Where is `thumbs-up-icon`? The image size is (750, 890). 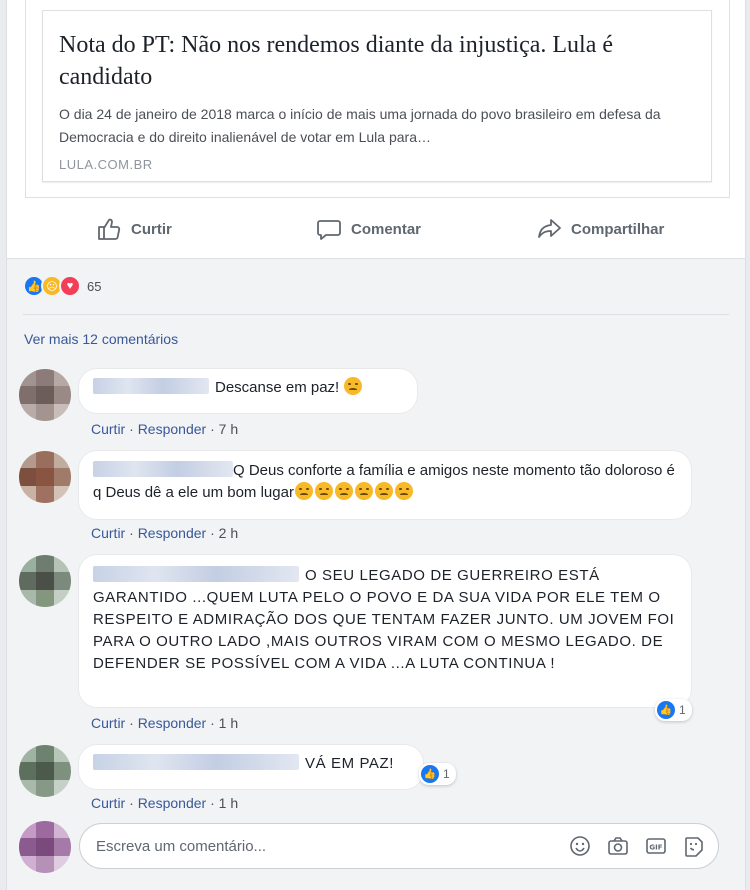
thumbs-up-icon is located at coordinates (109, 229).